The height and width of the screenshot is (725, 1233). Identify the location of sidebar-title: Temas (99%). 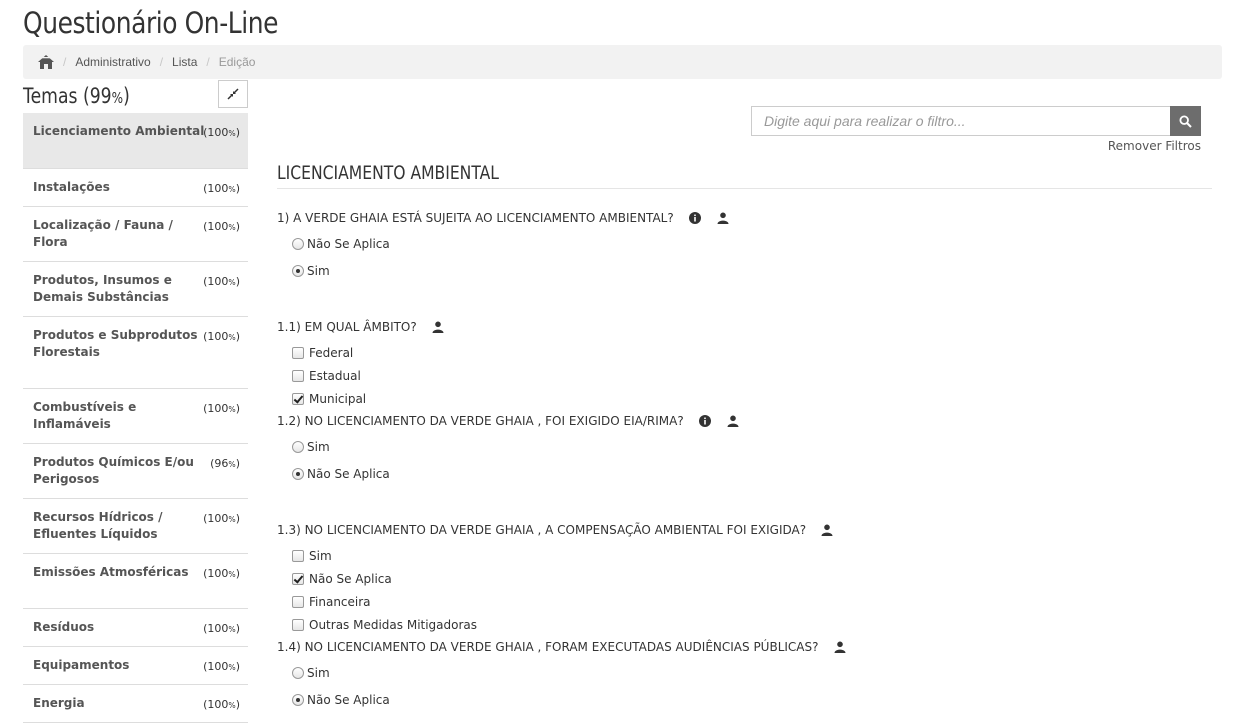
(76, 96).